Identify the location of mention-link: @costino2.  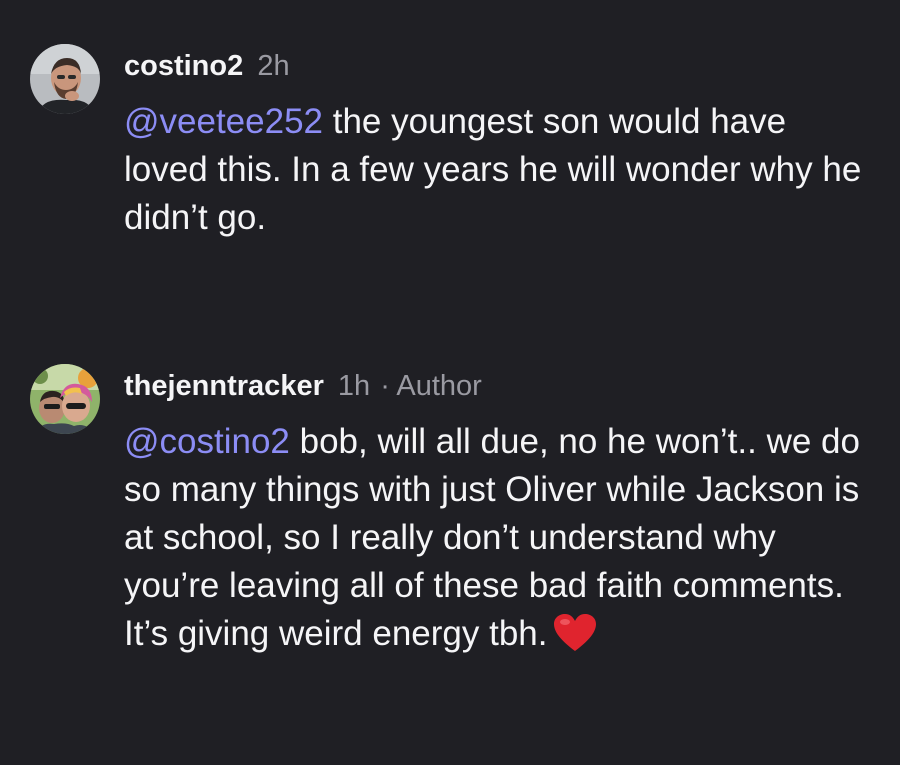
(207, 441).